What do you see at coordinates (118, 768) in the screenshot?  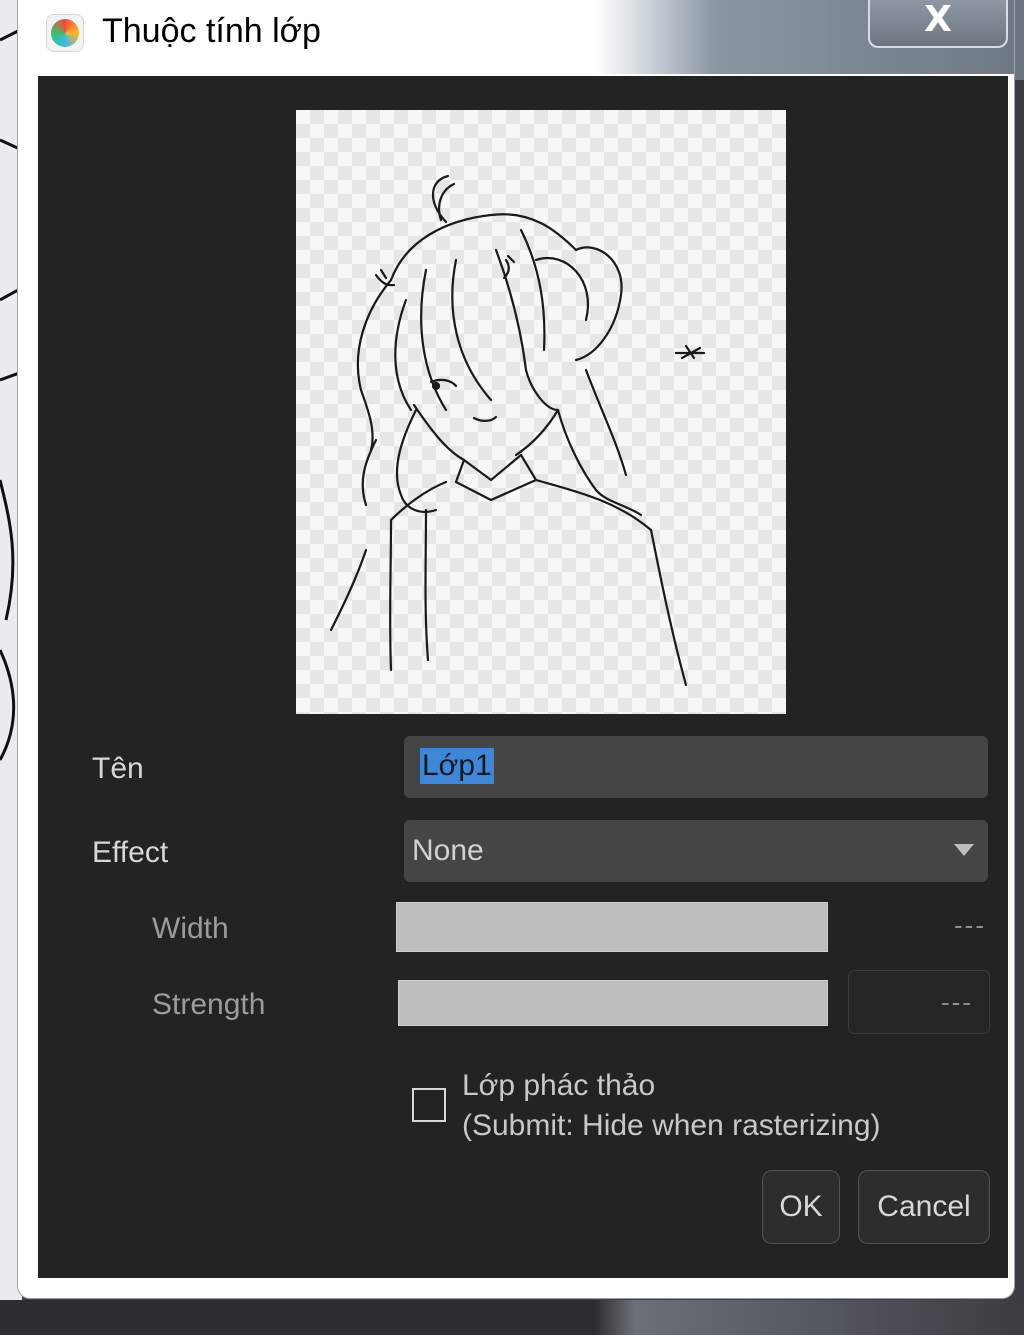 I see `name-label: Tên` at bounding box center [118, 768].